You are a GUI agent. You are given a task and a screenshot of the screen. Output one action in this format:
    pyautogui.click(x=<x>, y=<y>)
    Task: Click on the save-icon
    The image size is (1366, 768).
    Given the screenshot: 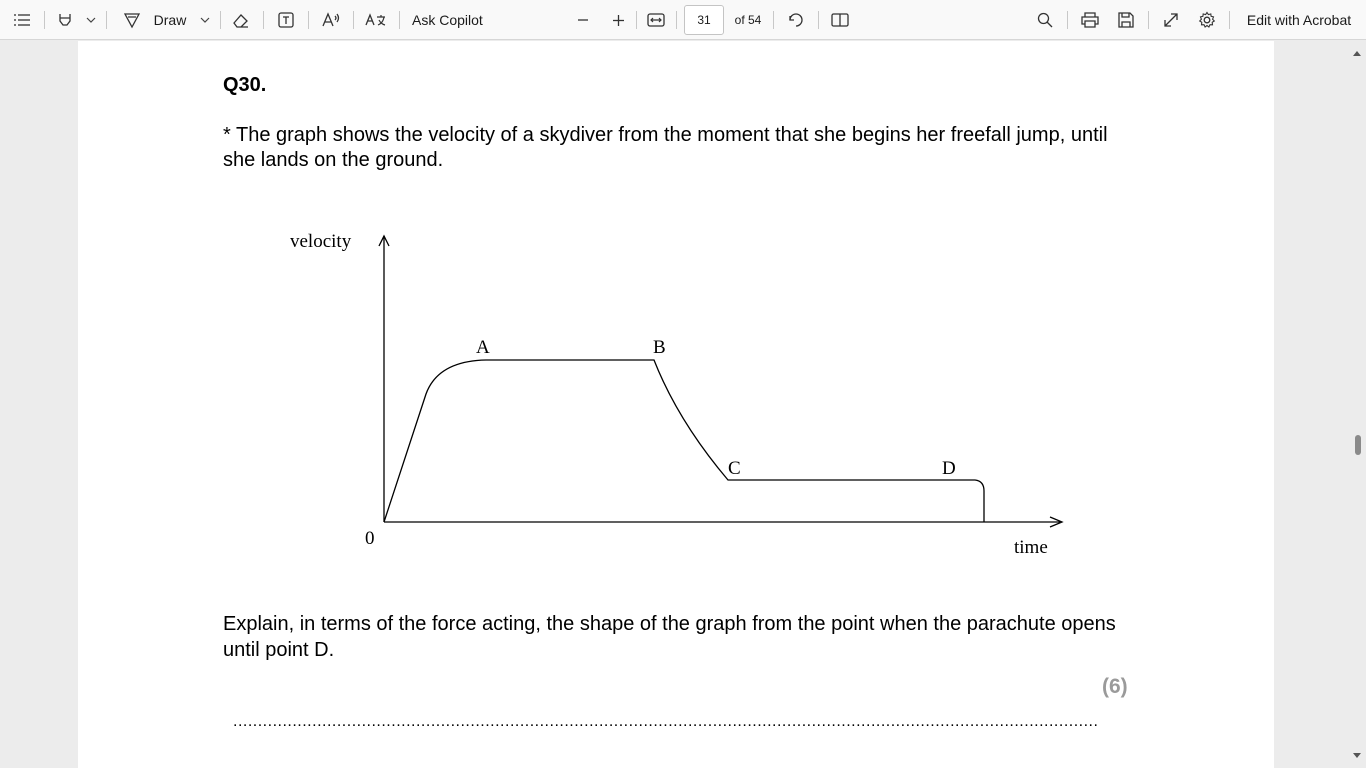 What is the action you would take?
    pyautogui.click(x=1126, y=20)
    